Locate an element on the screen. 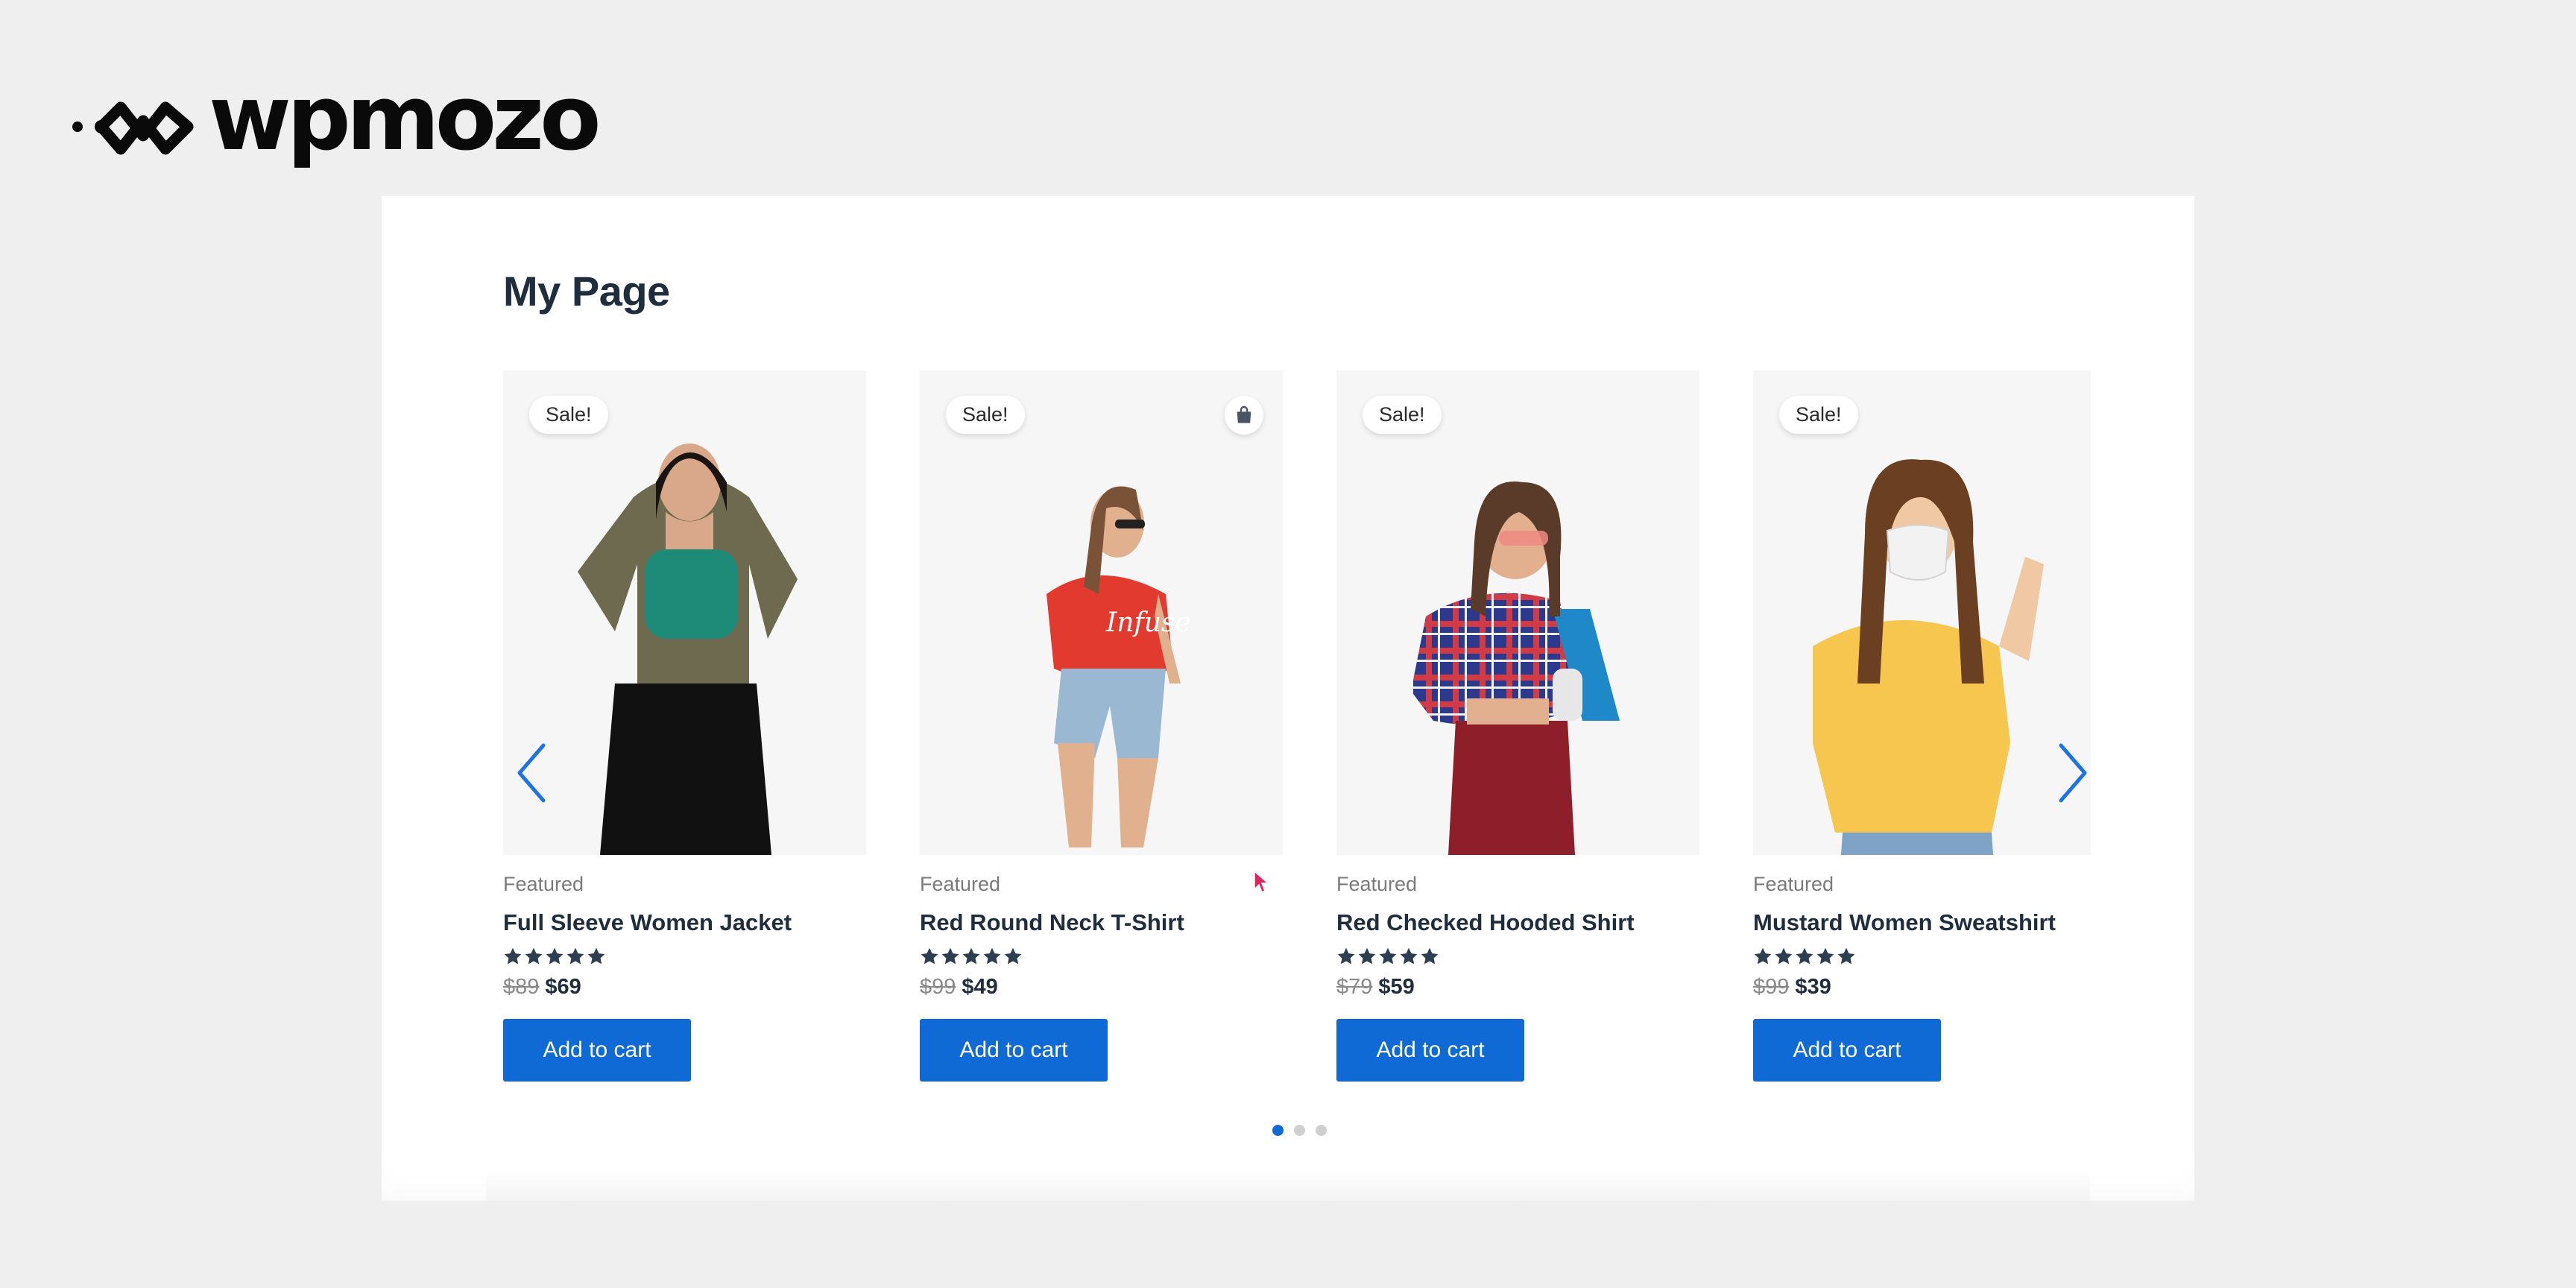 This screenshot has height=1288, width=2576. product-name: Mustard Women Sweatshirt is located at coordinates (1922, 922).